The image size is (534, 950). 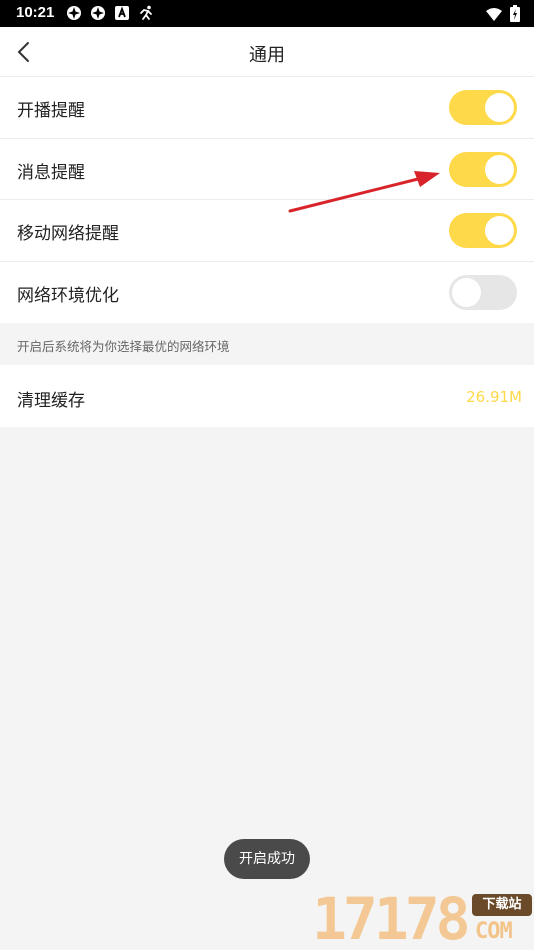 I want to click on status-time: 10:21, so click(x=35, y=12).